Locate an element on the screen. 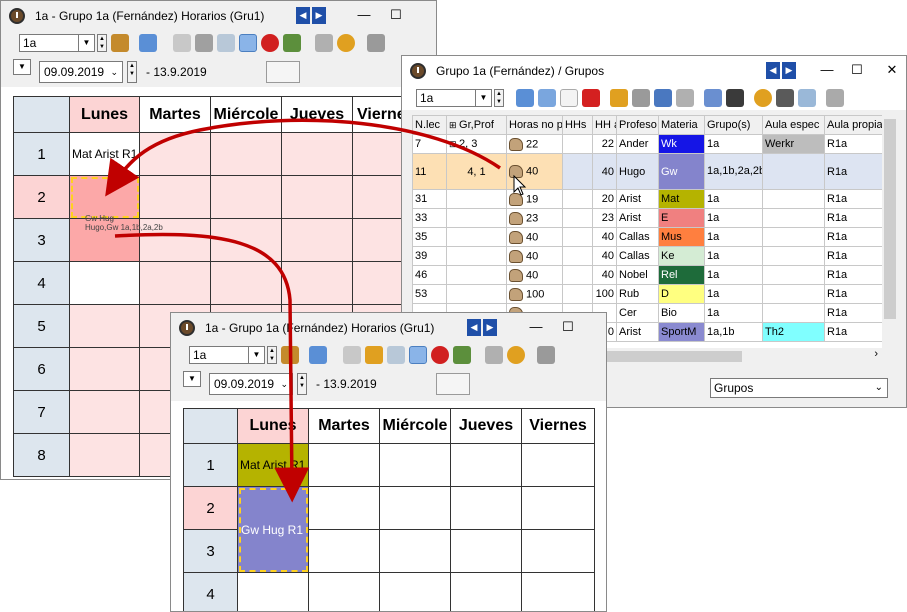 The image size is (907, 612). wand-icon is located at coordinates (713, 98).